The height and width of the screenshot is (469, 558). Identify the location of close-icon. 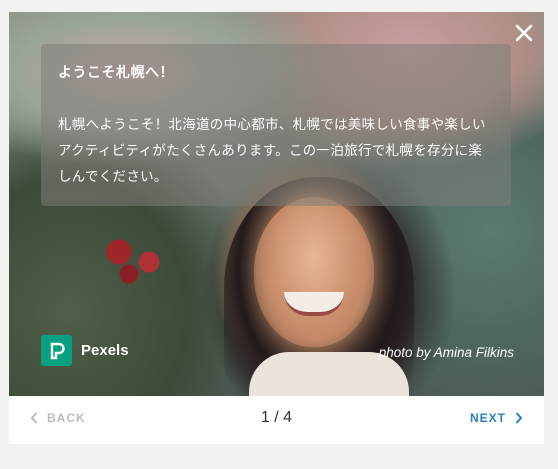
(524, 33).